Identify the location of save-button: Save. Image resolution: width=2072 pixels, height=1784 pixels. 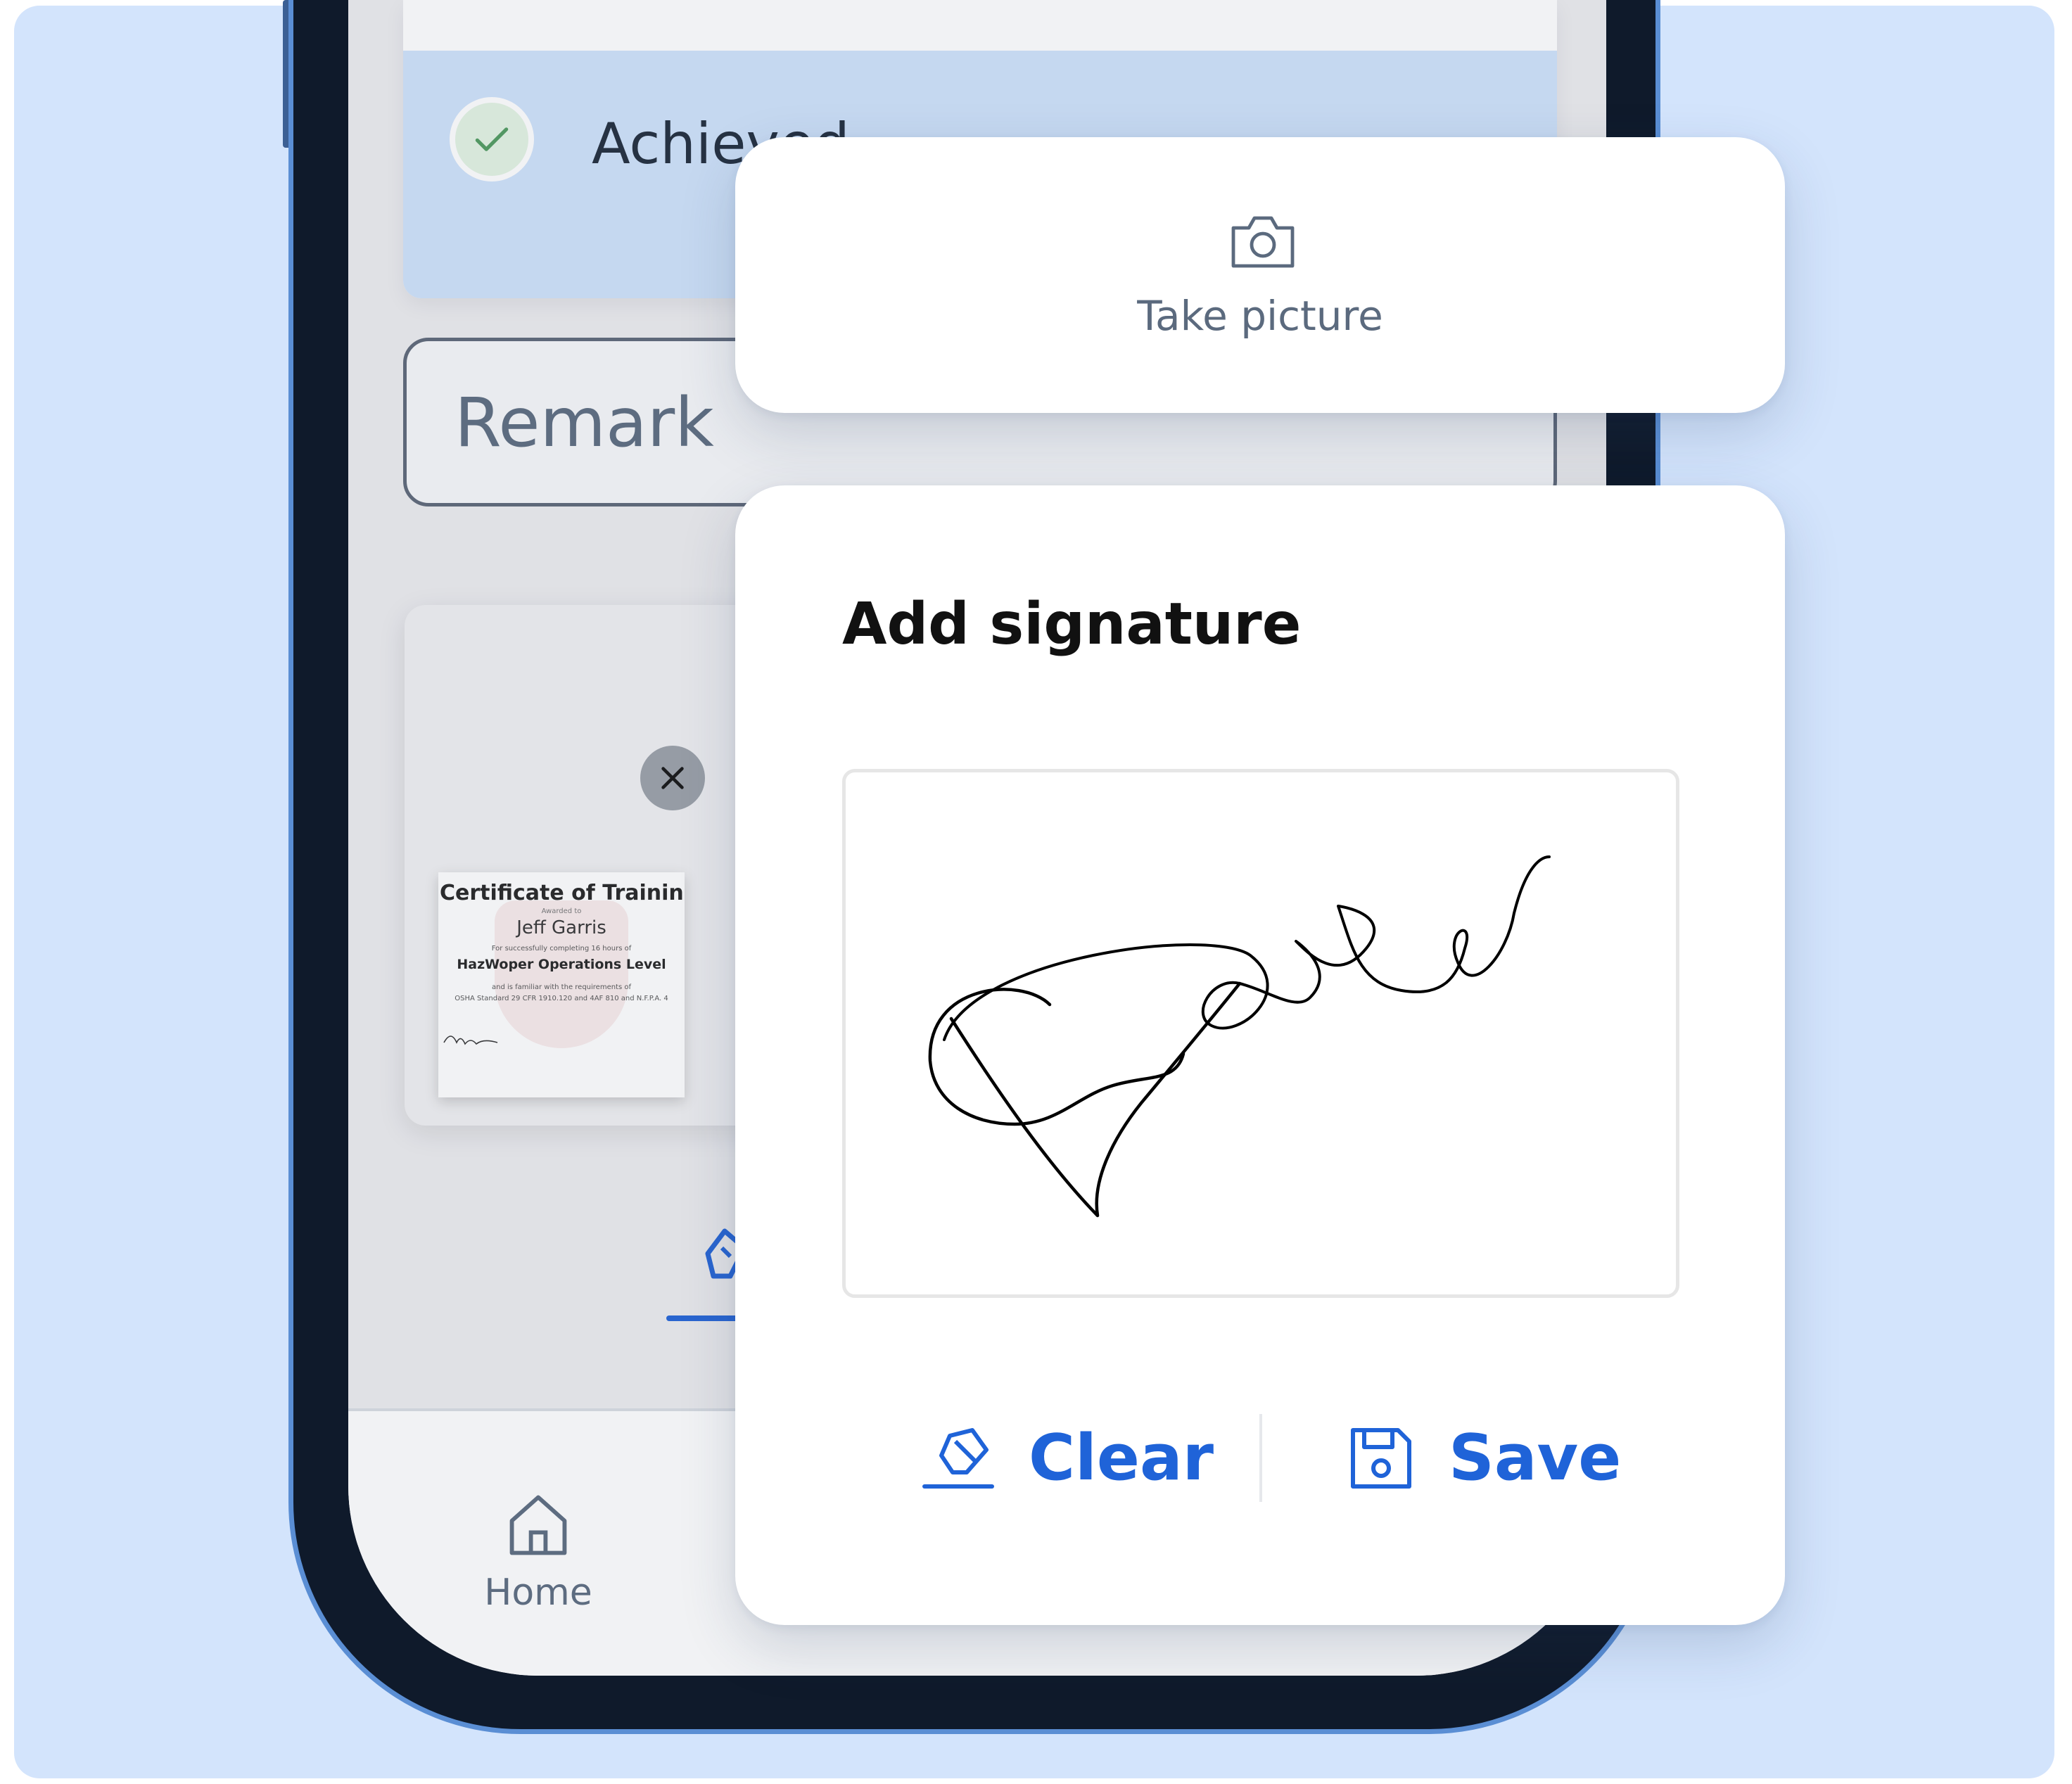
(1484, 1458).